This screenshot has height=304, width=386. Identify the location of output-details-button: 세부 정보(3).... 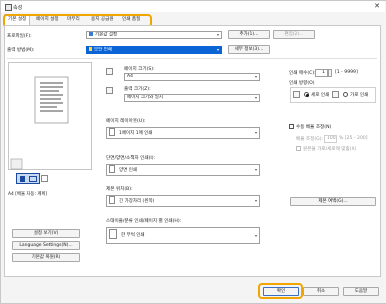
(249, 49).